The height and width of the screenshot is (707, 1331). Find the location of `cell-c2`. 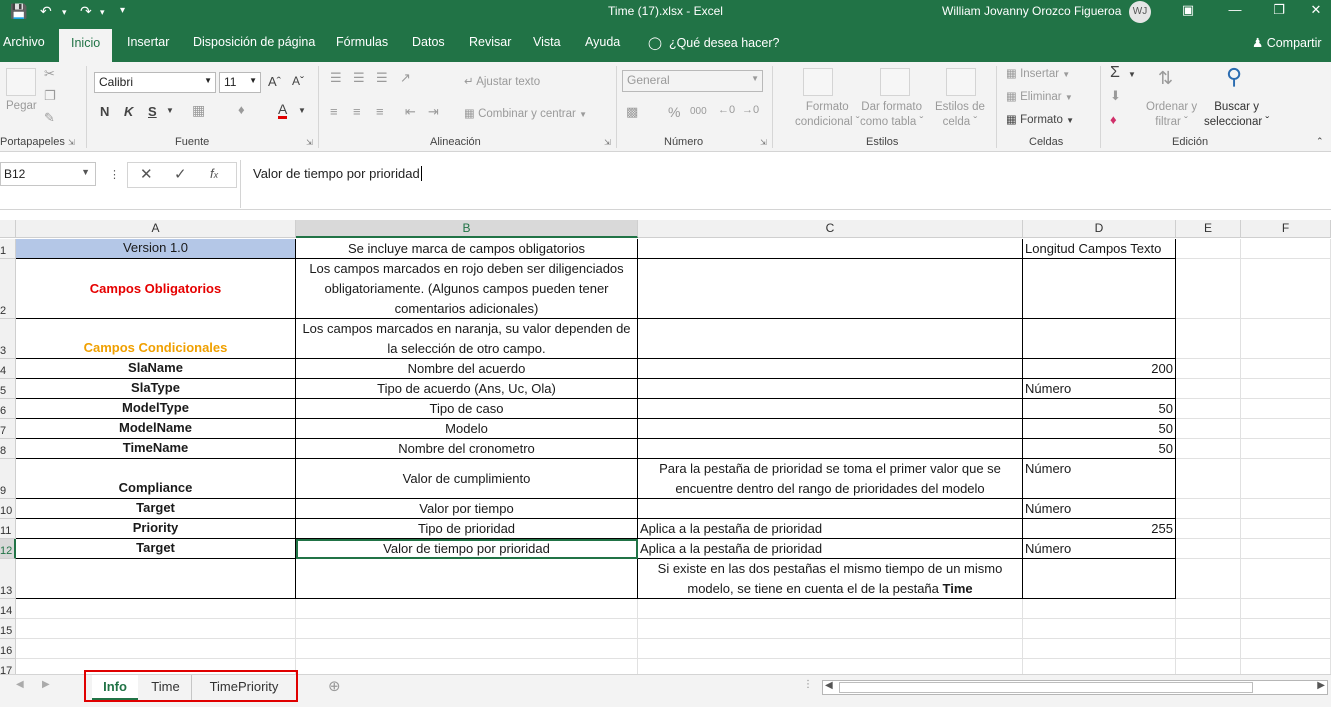

cell-c2 is located at coordinates (830, 289).